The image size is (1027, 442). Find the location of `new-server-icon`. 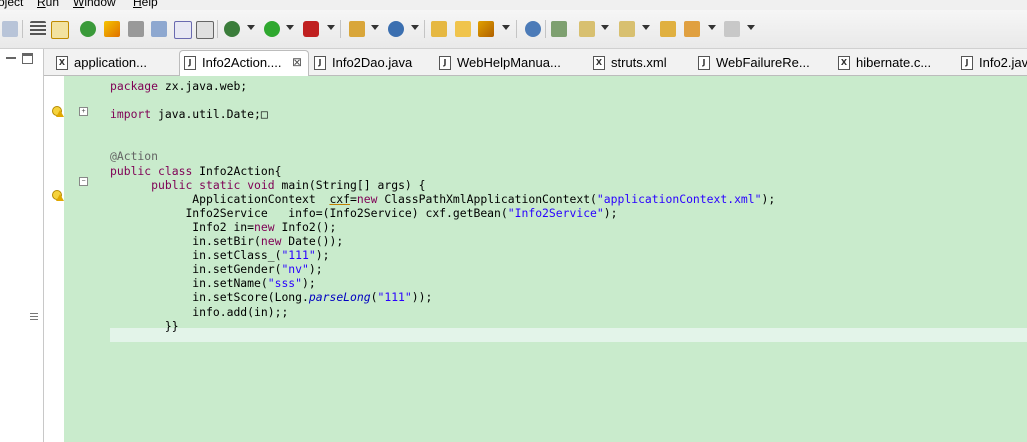

new-server-icon is located at coordinates (357, 29).